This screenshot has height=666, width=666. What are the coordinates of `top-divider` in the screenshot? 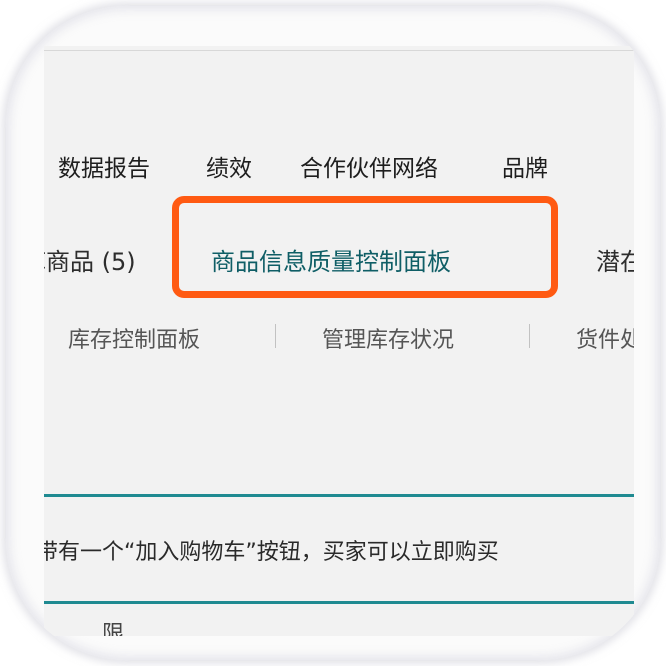 It's located at (339, 50).